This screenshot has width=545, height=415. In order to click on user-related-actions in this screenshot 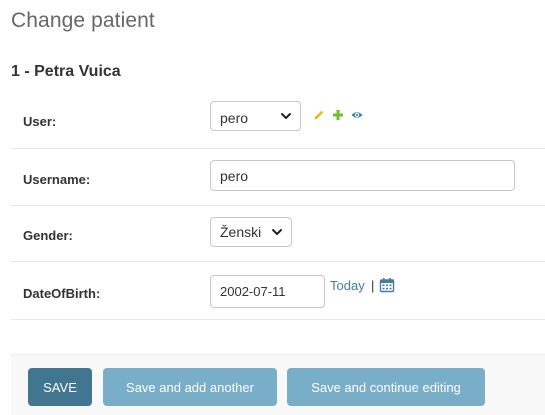, I will do `click(338, 115)`.